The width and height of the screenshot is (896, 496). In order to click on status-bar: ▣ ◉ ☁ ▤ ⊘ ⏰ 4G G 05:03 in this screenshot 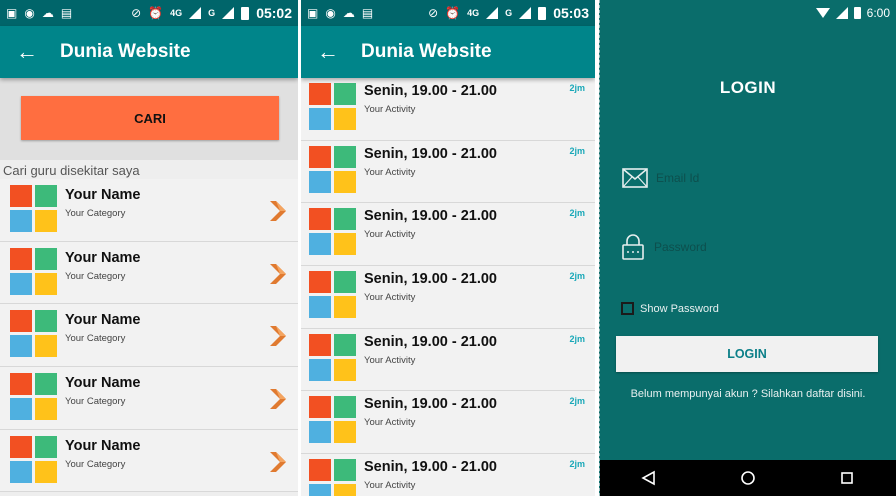, I will do `click(448, 13)`.